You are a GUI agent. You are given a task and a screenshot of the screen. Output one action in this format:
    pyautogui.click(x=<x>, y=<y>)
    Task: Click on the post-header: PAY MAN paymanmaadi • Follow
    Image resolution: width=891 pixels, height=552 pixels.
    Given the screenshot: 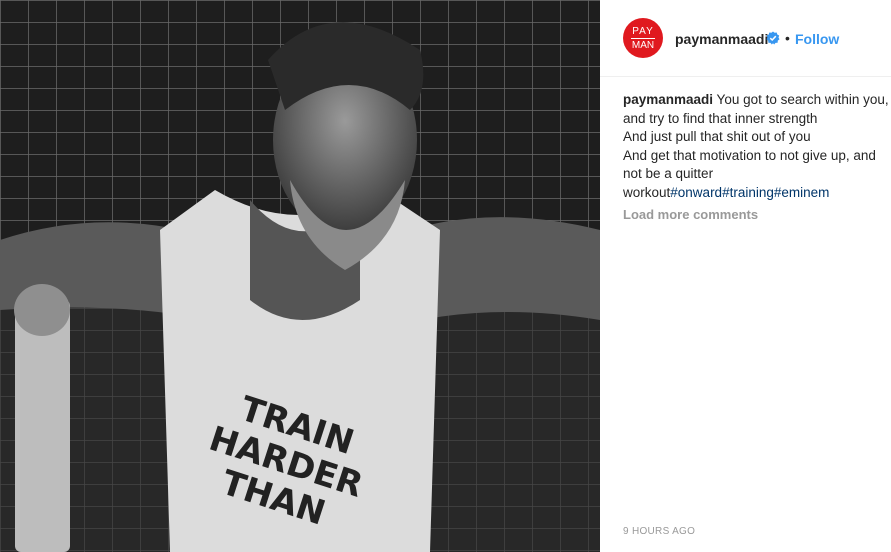 What is the action you would take?
    pyautogui.click(x=745, y=38)
    